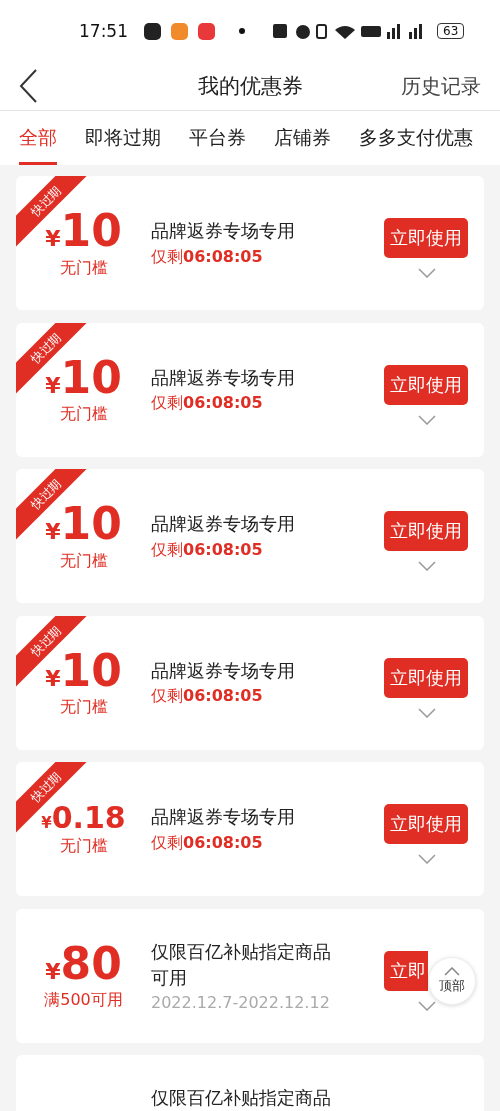 Image resolution: width=500 pixels, height=1111 pixels. Describe the element at coordinates (441, 86) in the screenshot. I see `history-link: 历史记录` at that location.